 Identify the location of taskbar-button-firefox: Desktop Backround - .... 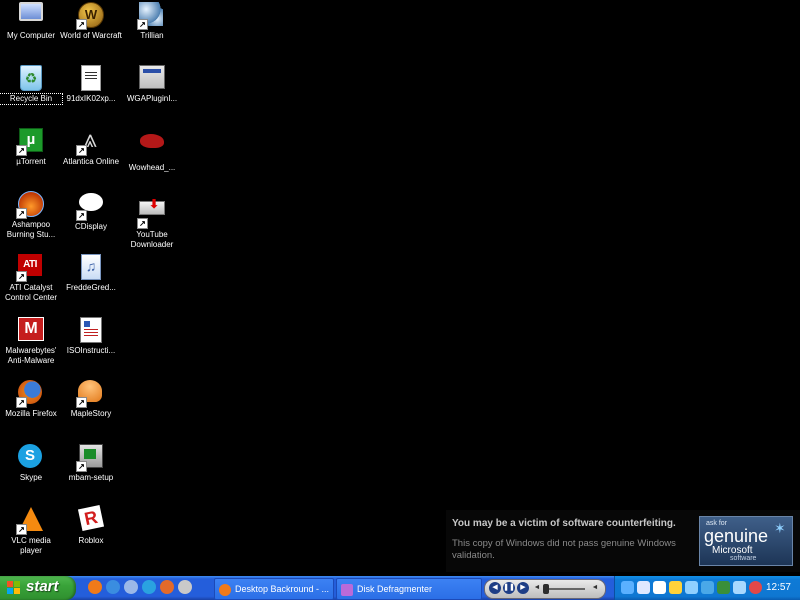
(274, 589).